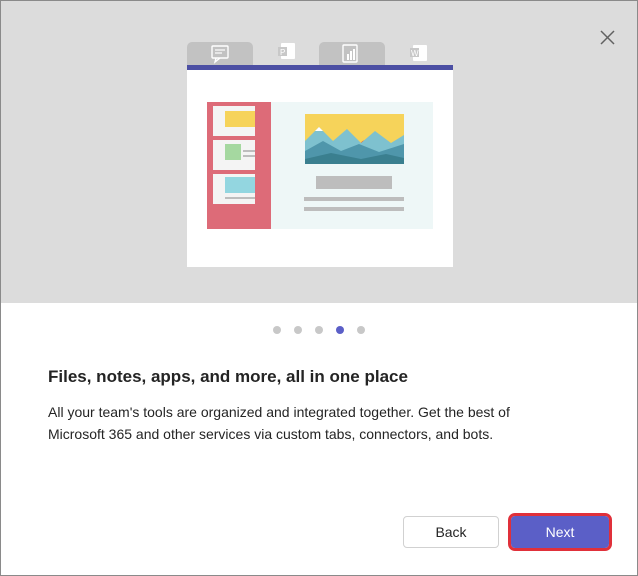 This screenshot has width=638, height=576. What do you see at coordinates (282, 52) in the screenshot?
I see `svg-text: P` at bounding box center [282, 52].